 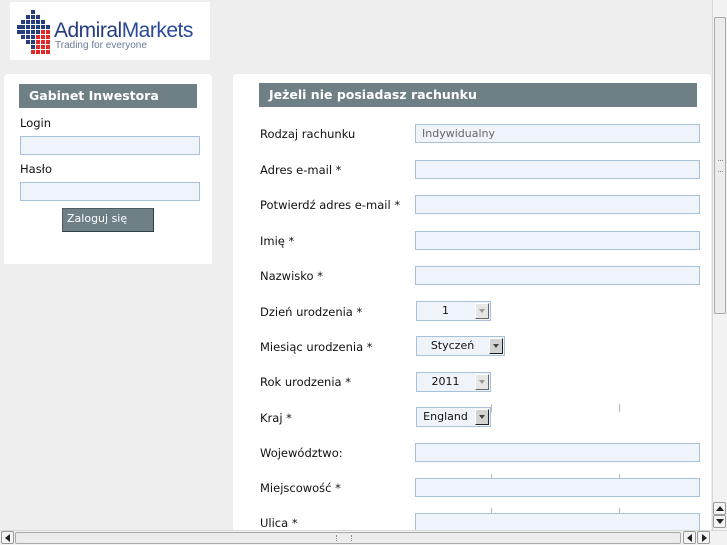 What do you see at coordinates (557, 452) in the screenshot?
I see `province-input` at bounding box center [557, 452].